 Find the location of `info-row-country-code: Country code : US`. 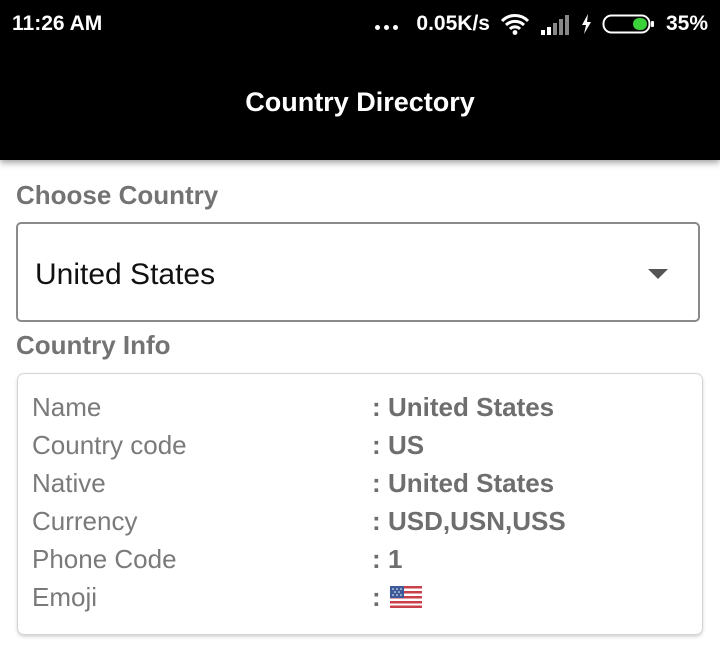

info-row-country-code: Country code : US is located at coordinates (362, 449).